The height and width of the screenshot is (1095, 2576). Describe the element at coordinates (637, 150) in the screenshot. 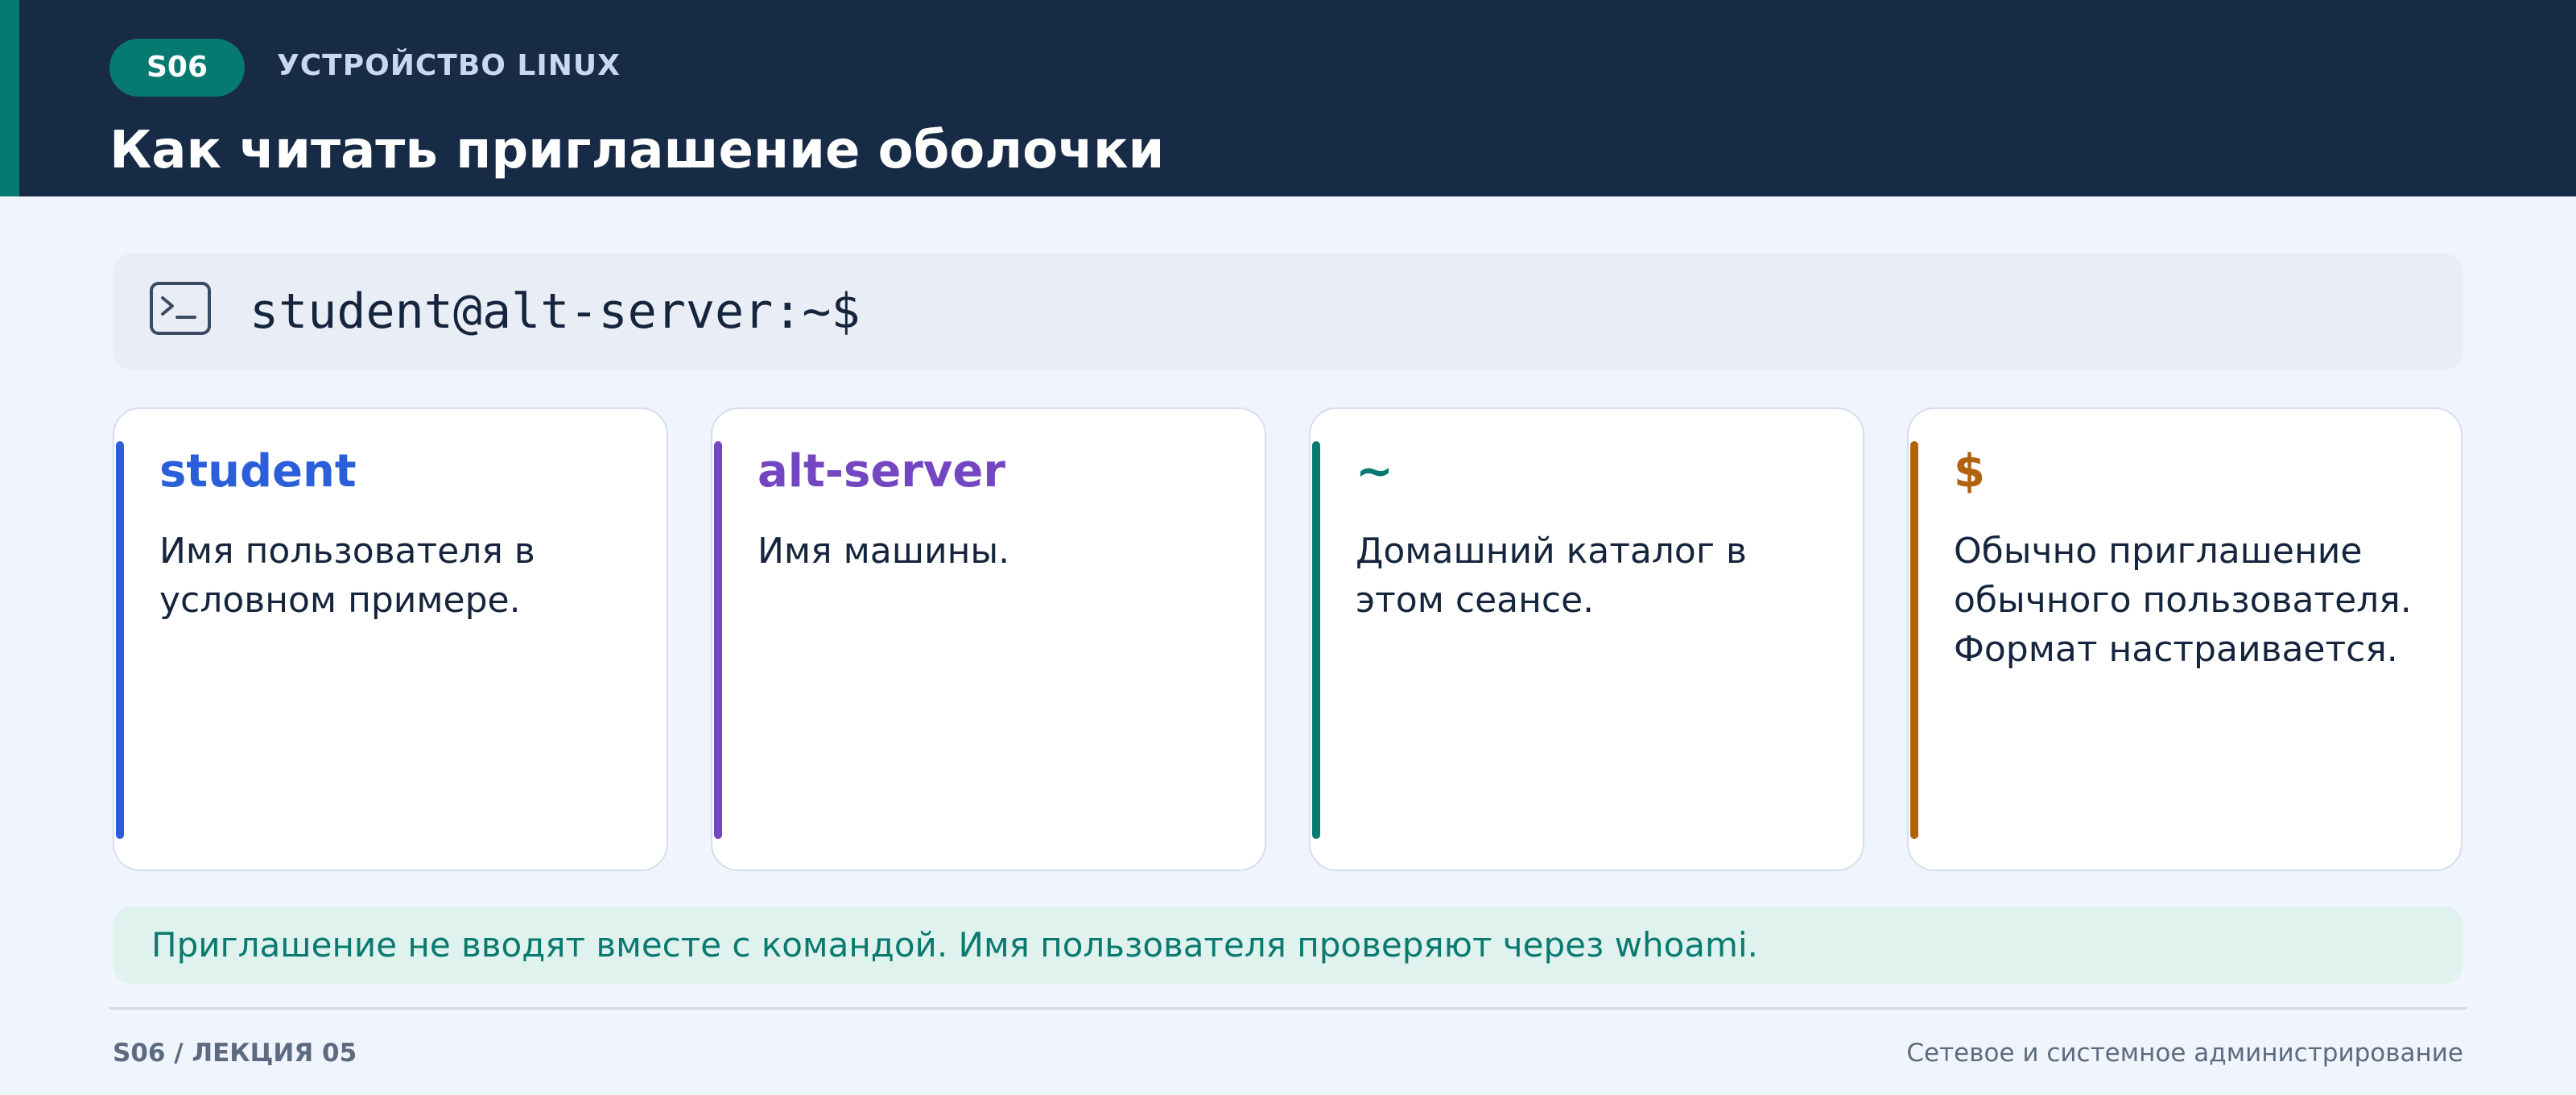

I see `page-title: Как читать приглашение оболочки` at that location.